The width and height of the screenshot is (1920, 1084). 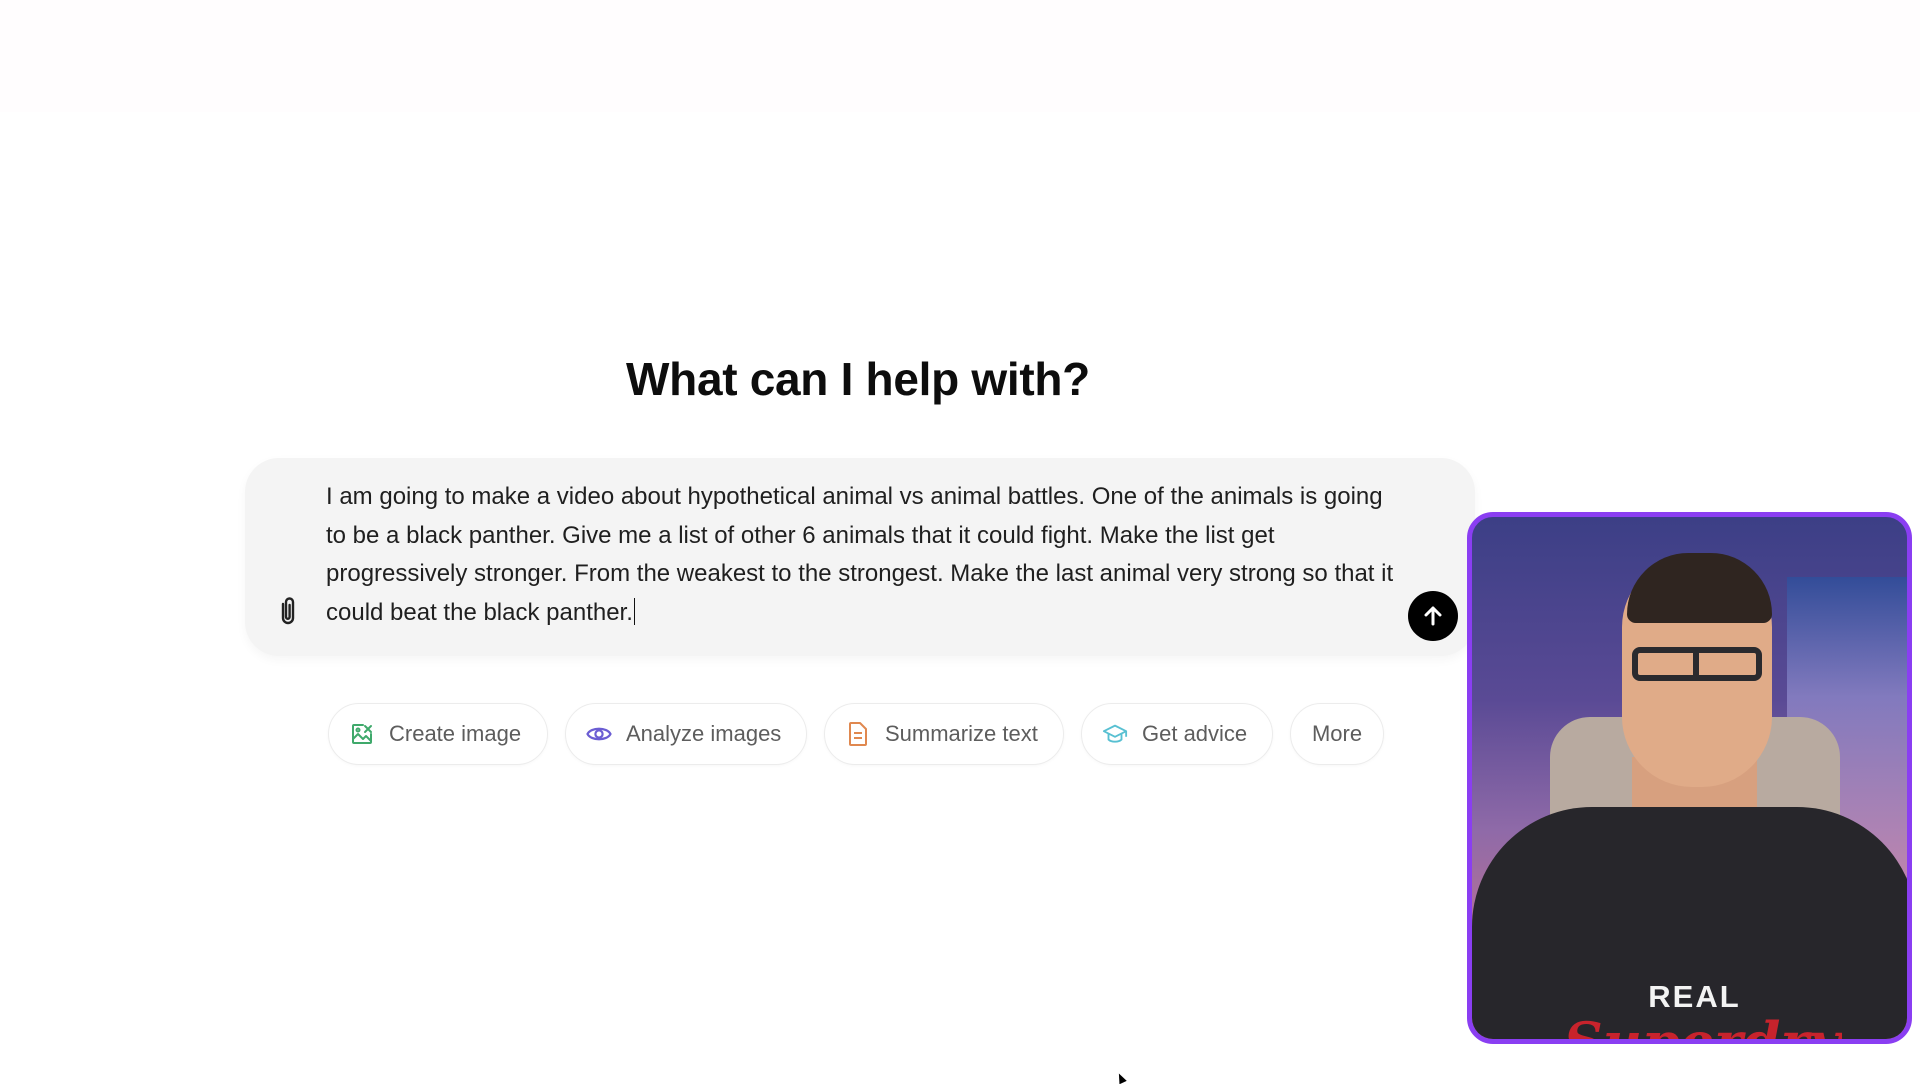 I want to click on chip-more: More, so click(x=1337, y=734).